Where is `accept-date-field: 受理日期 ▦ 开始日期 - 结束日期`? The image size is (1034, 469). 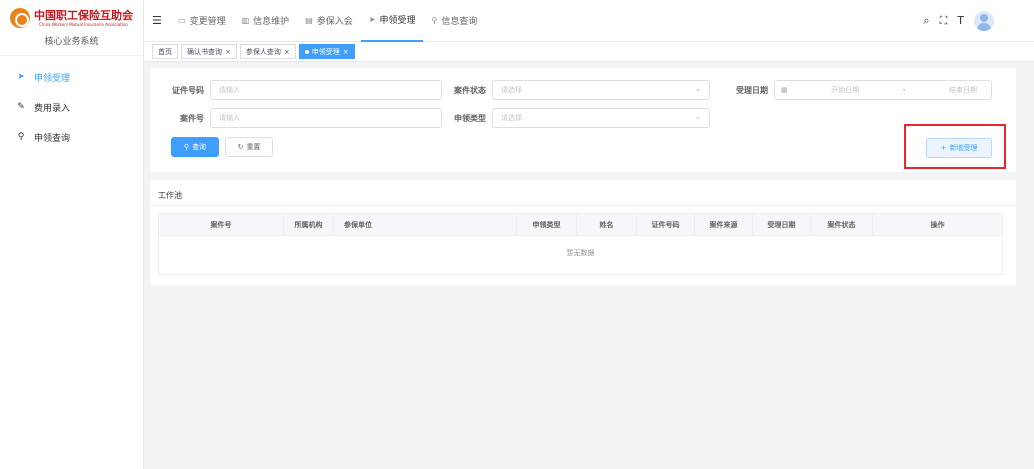 accept-date-field: 受理日期 ▦ 开始日期 - 结束日期 is located at coordinates (860, 90).